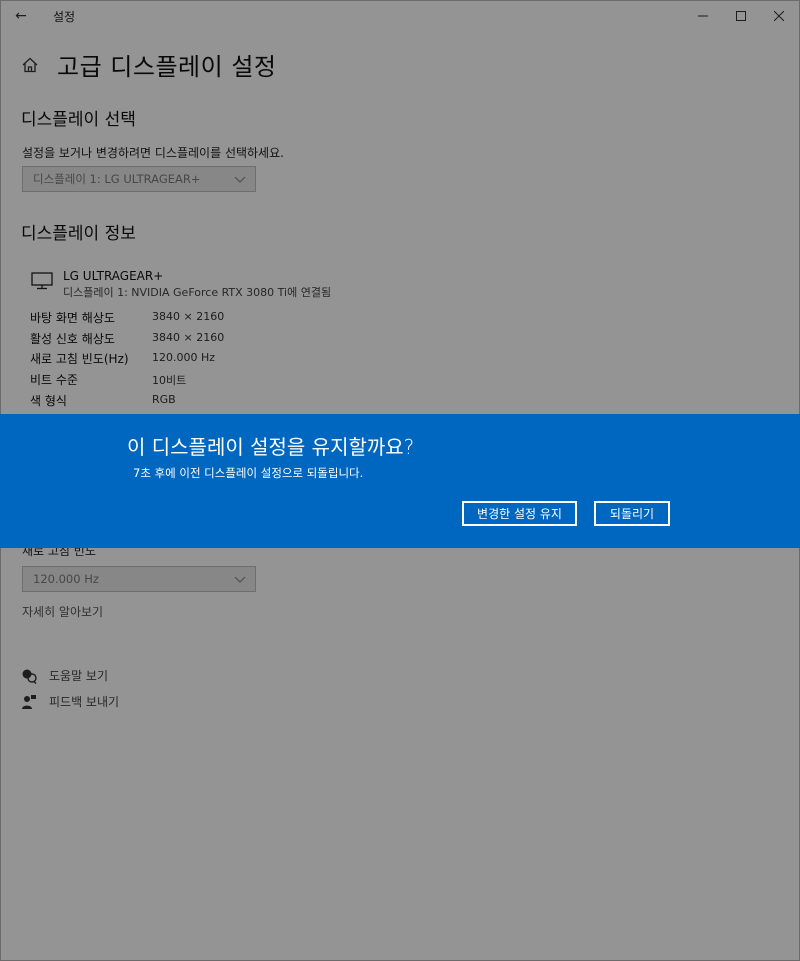 The height and width of the screenshot is (961, 800). I want to click on monitor-connection: 디스플레이 1: NVIDIA GeForce RTX 3080 Ti에 연결됨, so click(197, 292).